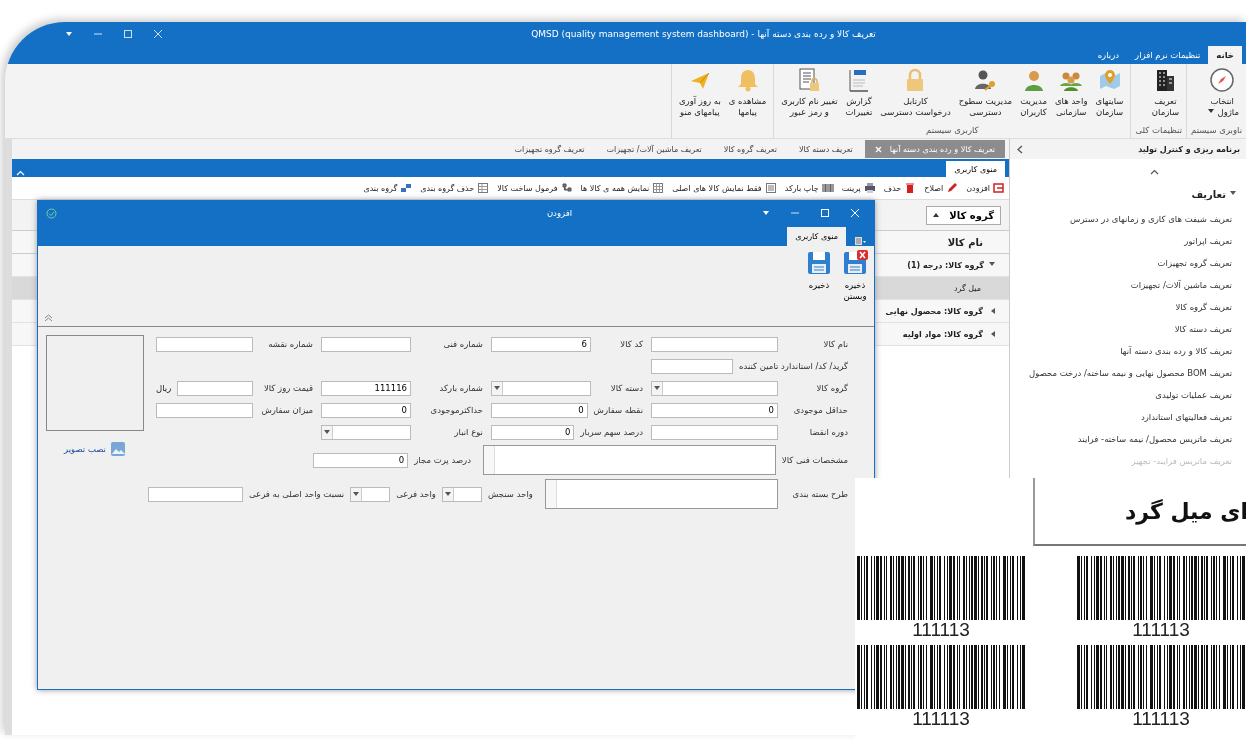  Describe the element at coordinates (747, 99) in the screenshot. I see `ribbon-button: مشاهده ی پیامها` at that location.